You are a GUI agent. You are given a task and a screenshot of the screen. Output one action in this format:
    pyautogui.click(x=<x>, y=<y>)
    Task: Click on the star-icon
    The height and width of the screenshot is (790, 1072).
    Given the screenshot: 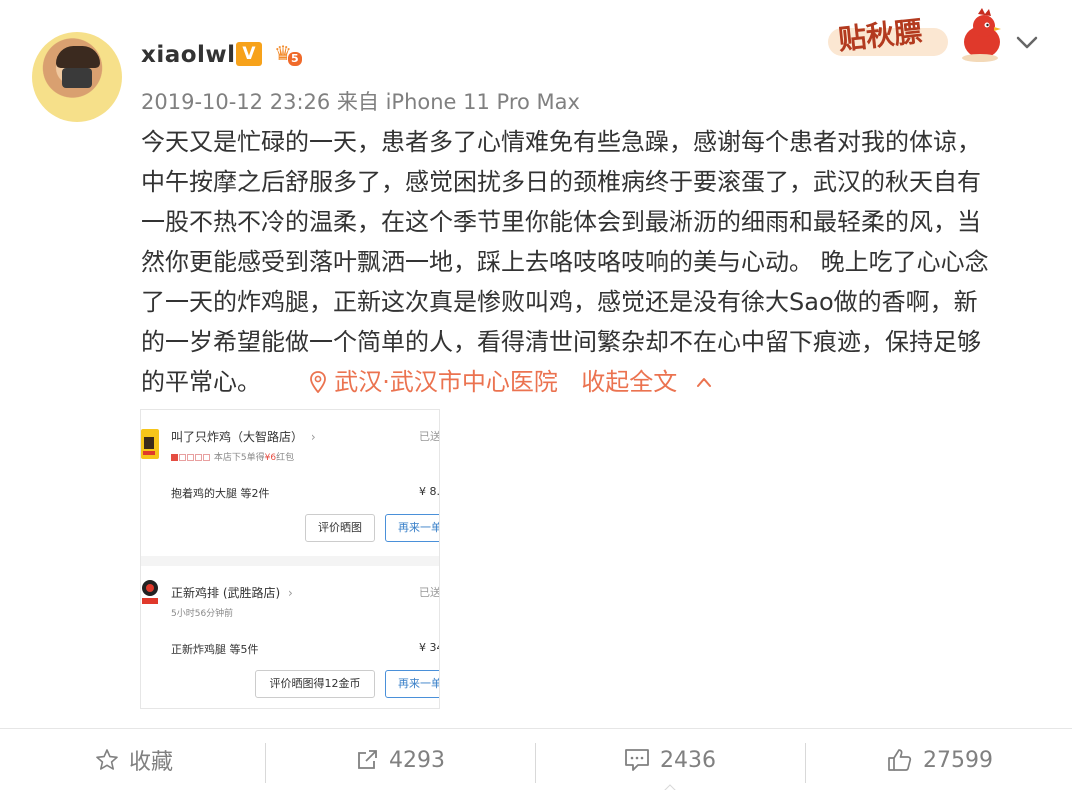 What is the action you would take?
    pyautogui.click(x=107, y=759)
    